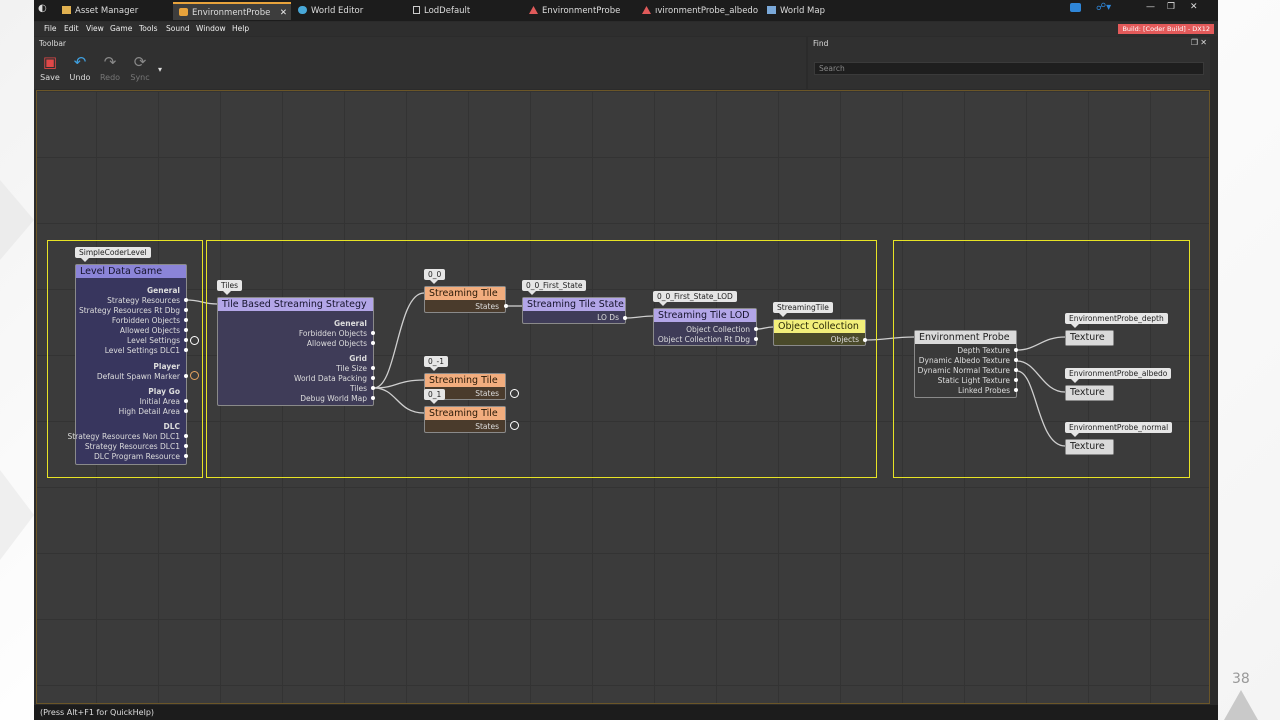 Image resolution: width=1280 pixels, height=720 pixels. Describe the element at coordinates (50, 29) in the screenshot. I see `menu-file: File` at that location.